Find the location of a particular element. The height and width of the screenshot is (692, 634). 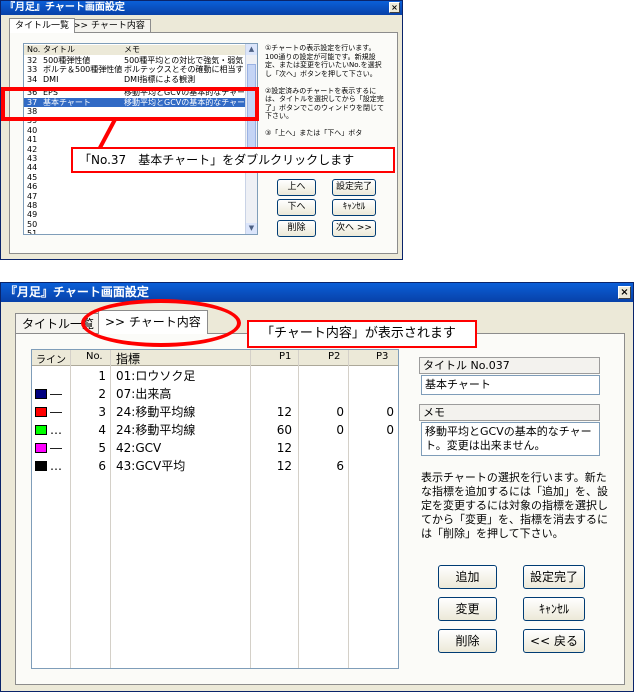

title-list-row: 33 ボルテ＆500種弾性値 ボルテックスとその確動に相当する is located at coordinates (134, 69).